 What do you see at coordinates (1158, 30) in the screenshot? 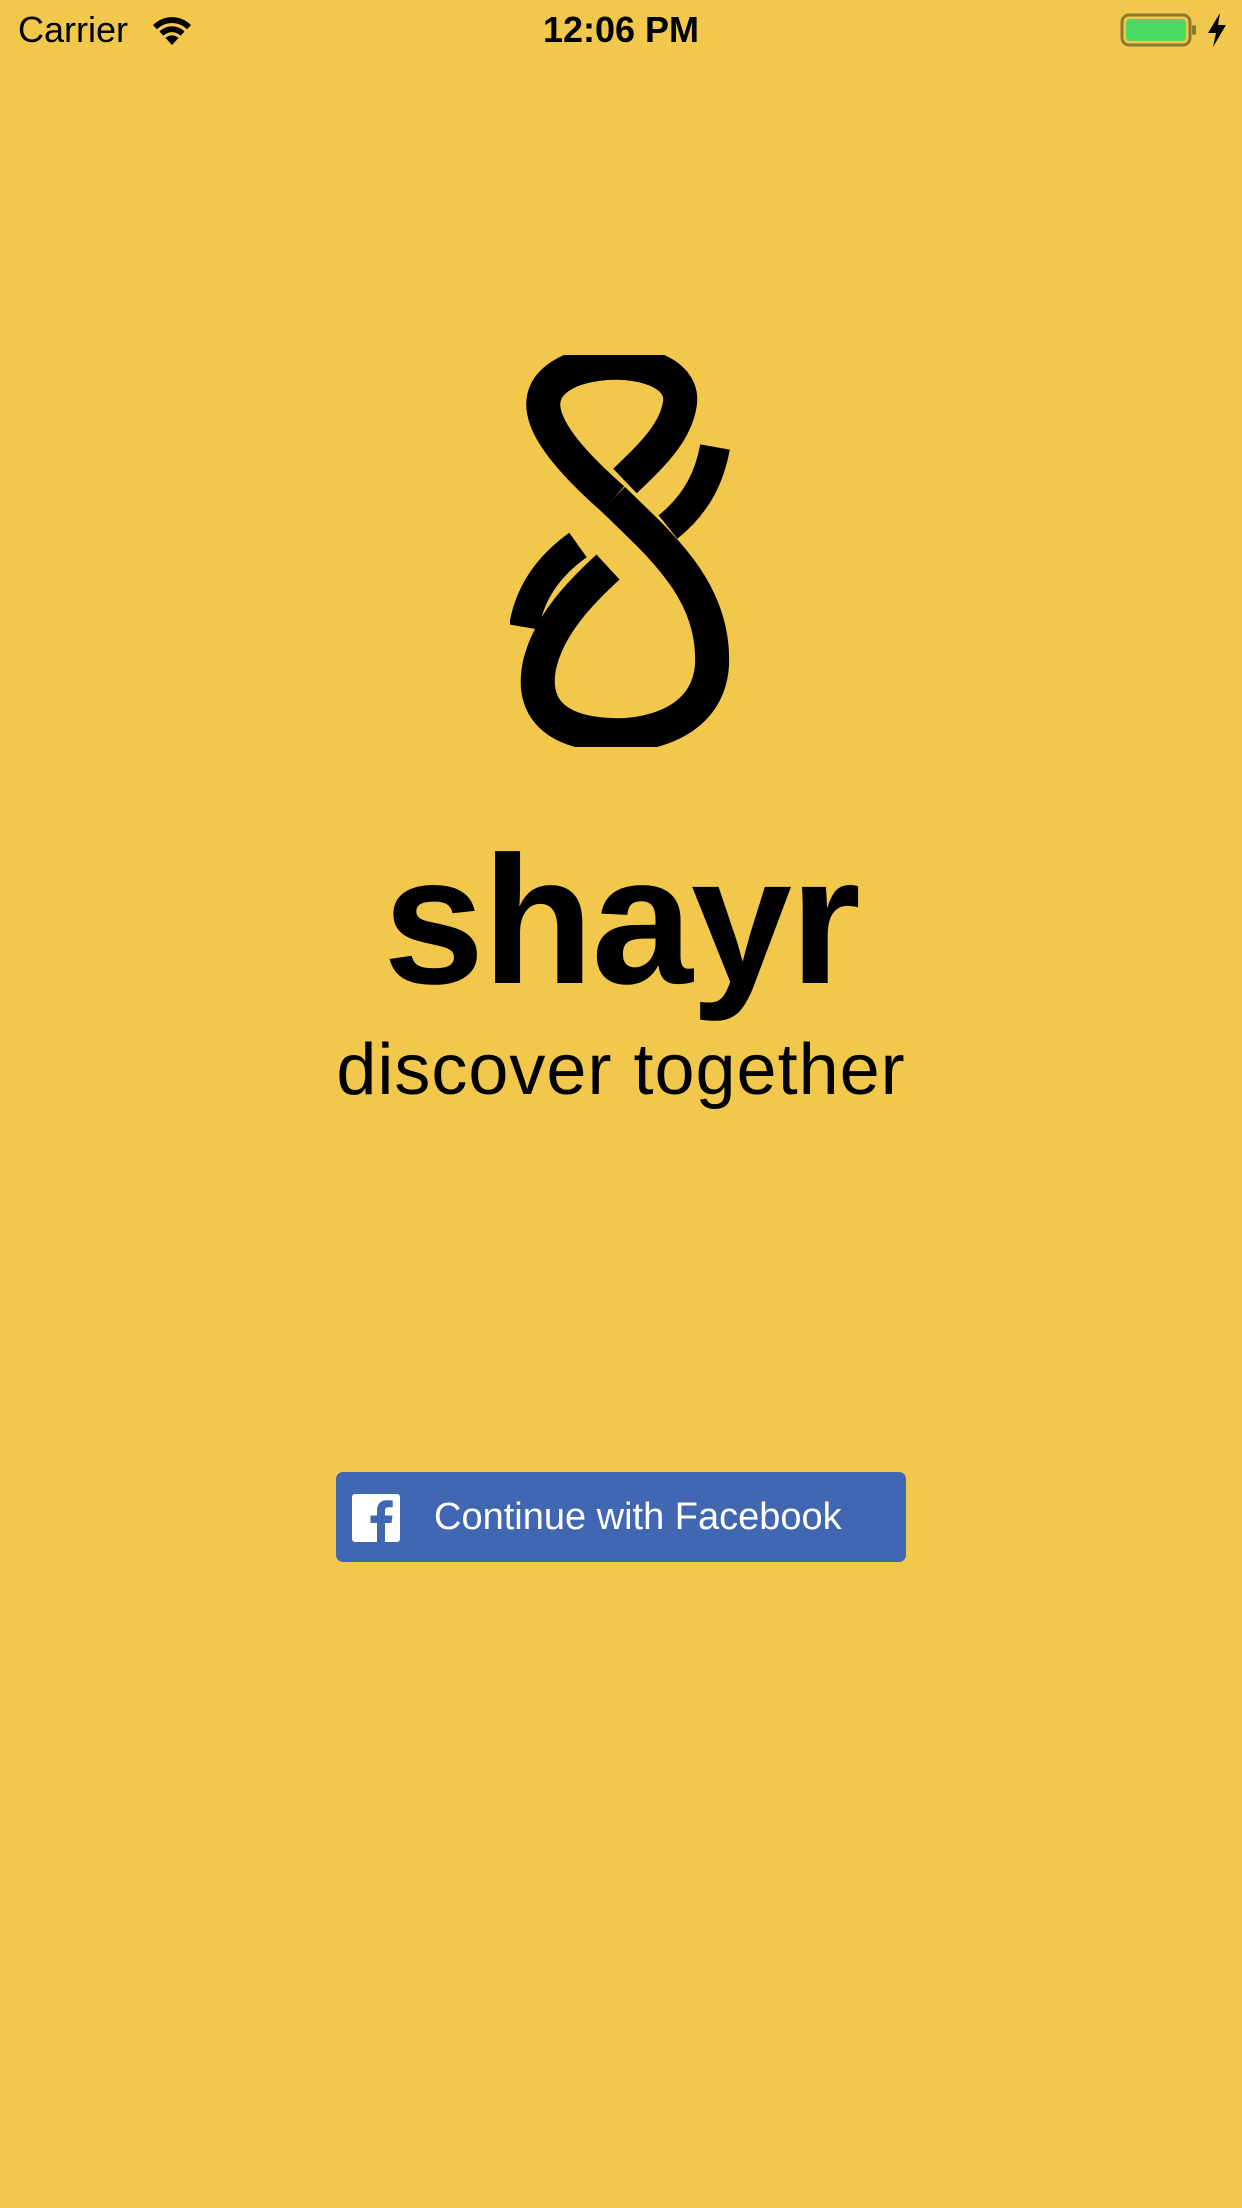
I see `battery-icon` at bounding box center [1158, 30].